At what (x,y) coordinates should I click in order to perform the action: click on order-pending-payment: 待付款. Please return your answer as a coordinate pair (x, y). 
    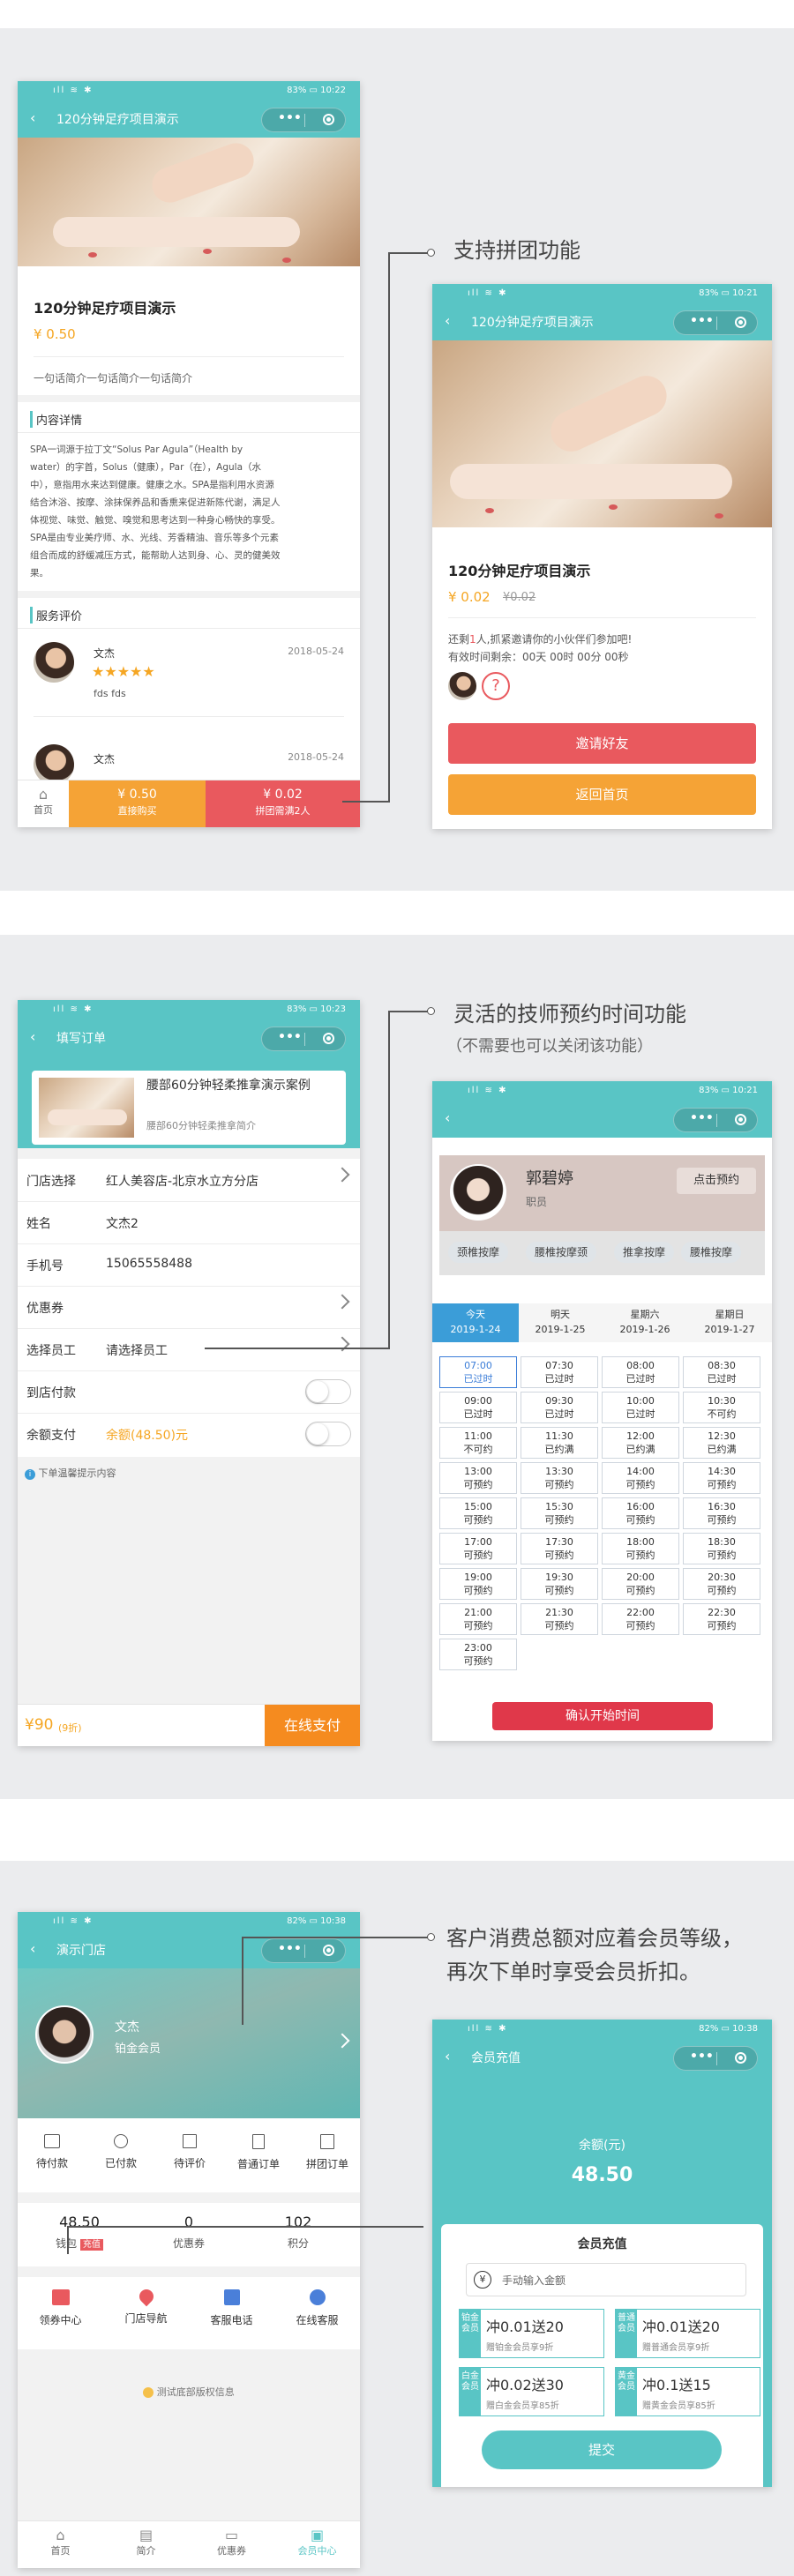
    Looking at the image, I should click on (52, 2144).